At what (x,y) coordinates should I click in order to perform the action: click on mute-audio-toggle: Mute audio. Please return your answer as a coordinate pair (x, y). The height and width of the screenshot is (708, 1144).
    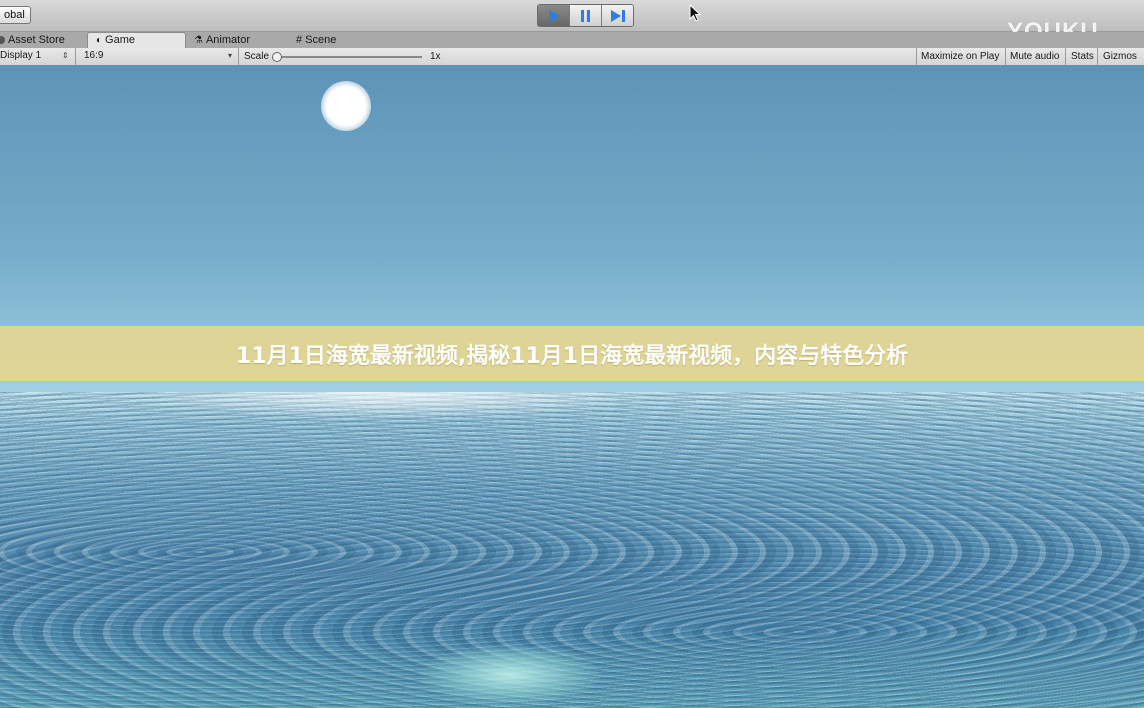
    Looking at the image, I should click on (1034, 56).